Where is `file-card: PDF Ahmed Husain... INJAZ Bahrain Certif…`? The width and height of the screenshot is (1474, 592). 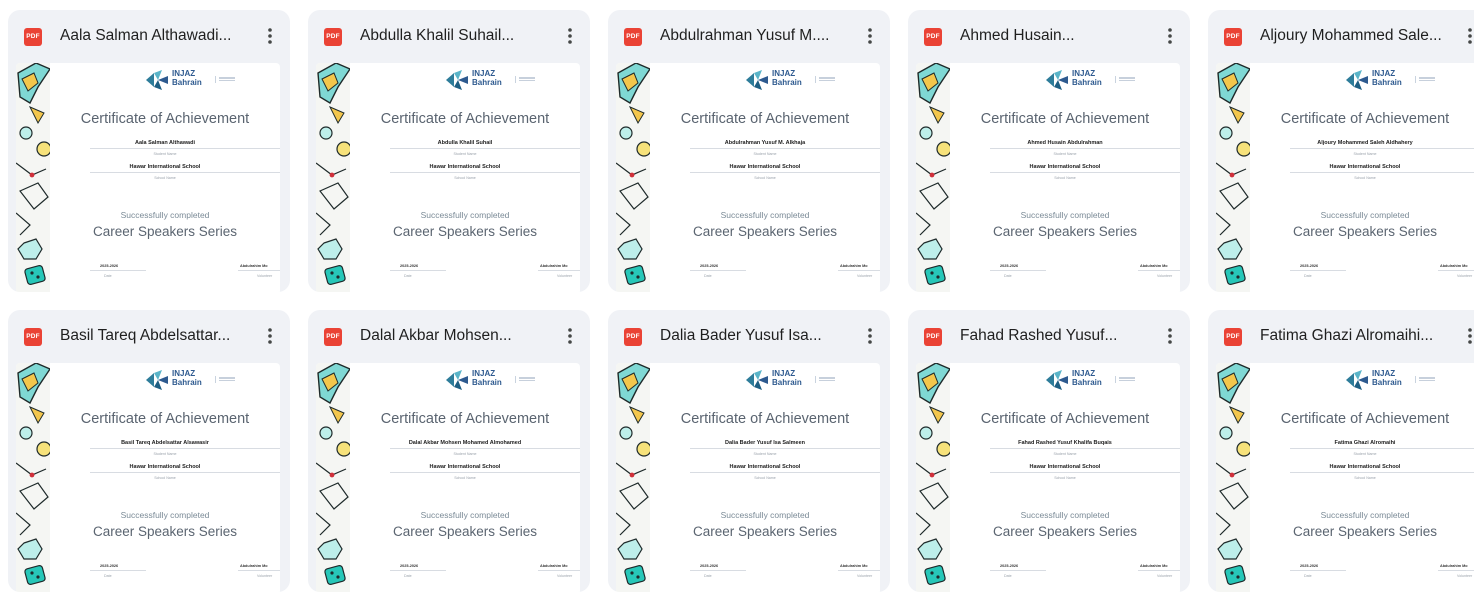
file-card: PDF Ahmed Husain... INJAZ Bahrain Certif… is located at coordinates (1049, 151).